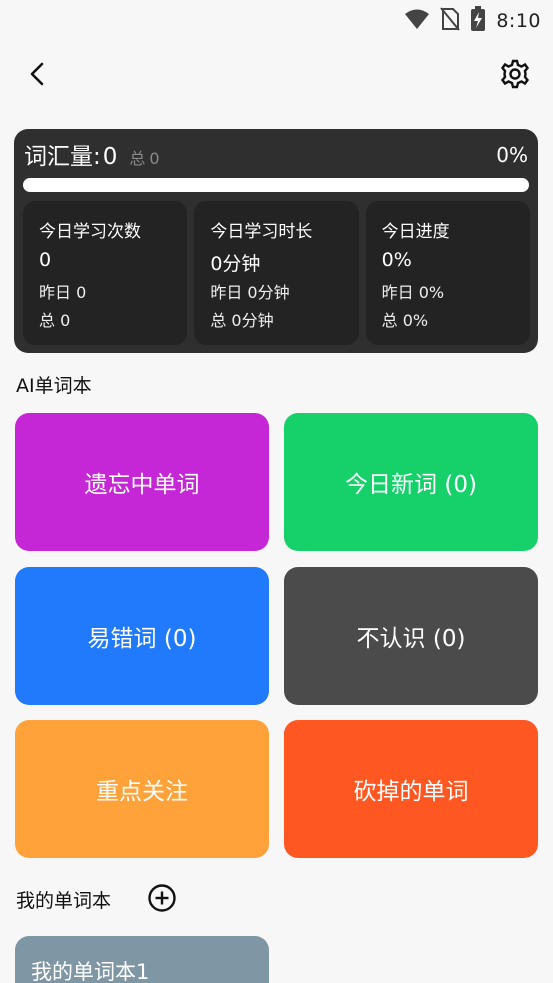 Image resolution: width=553 pixels, height=983 pixels. I want to click on stat-total: 总 0, so click(55, 320).